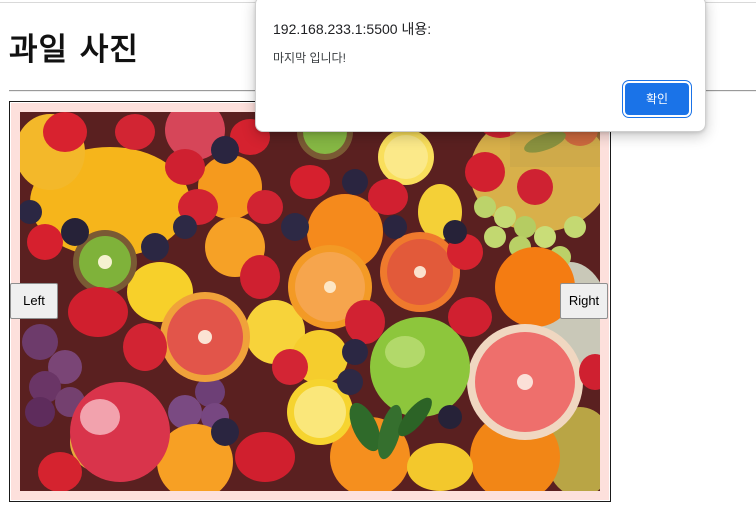 The width and height of the screenshot is (756, 517). Describe the element at coordinates (34, 301) in the screenshot. I see `left-button: Left` at that location.